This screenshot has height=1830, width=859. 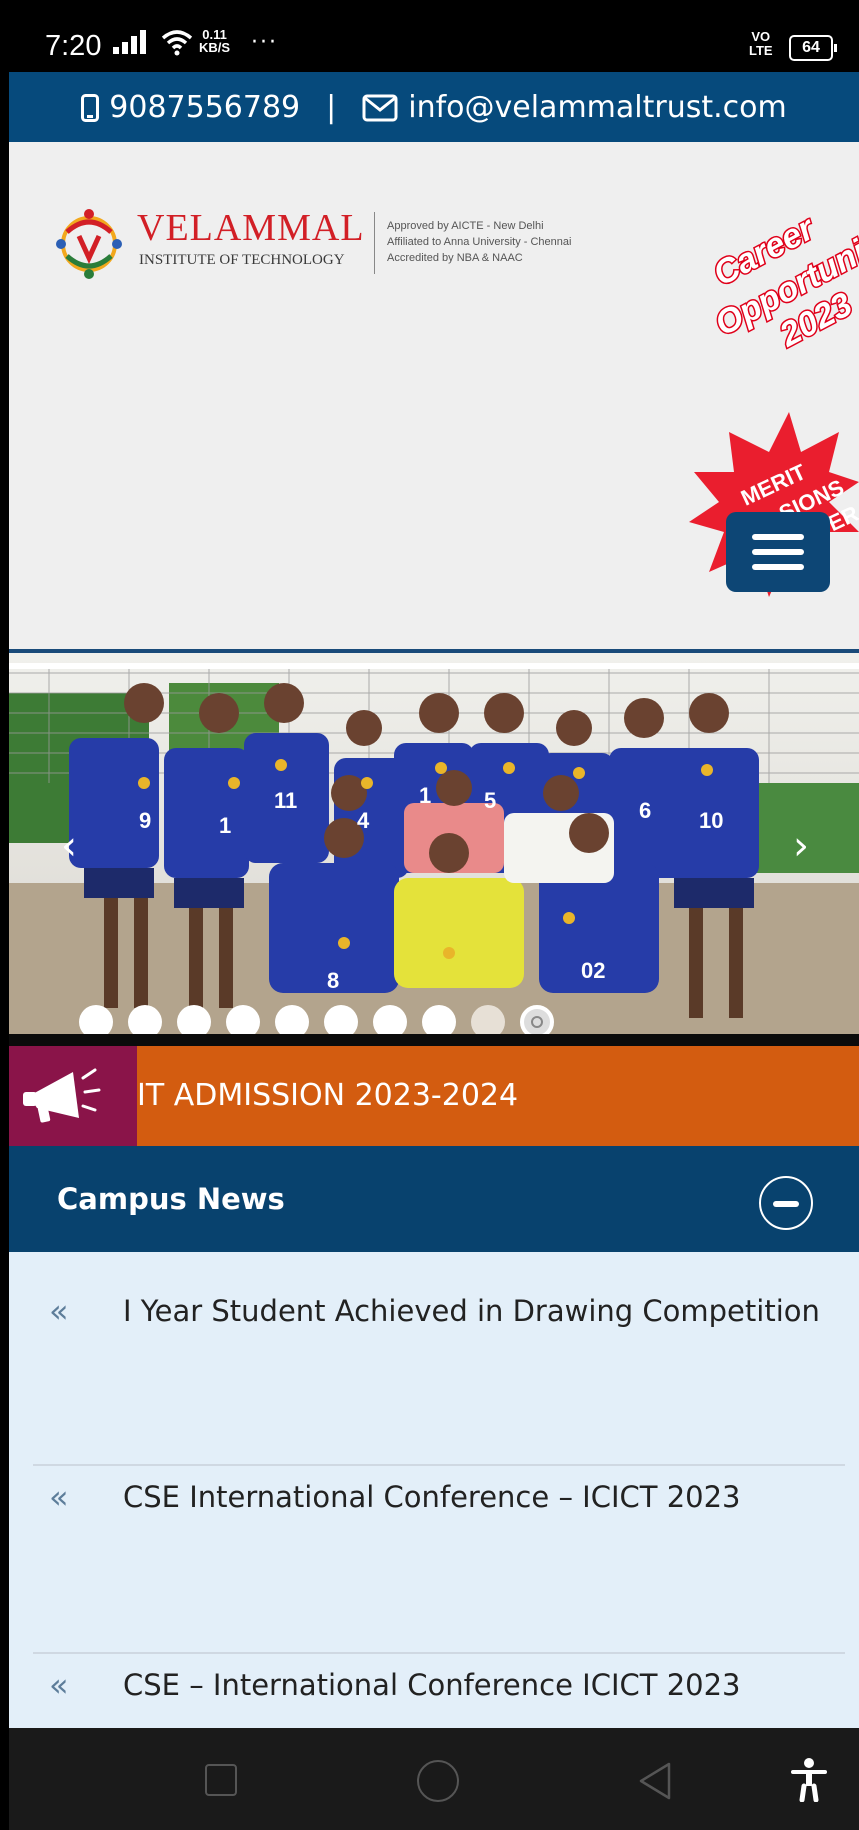 What do you see at coordinates (455, 258) in the screenshot?
I see `accreditation-line: Accredited by NBA & NAAC` at bounding box center [455, 258].